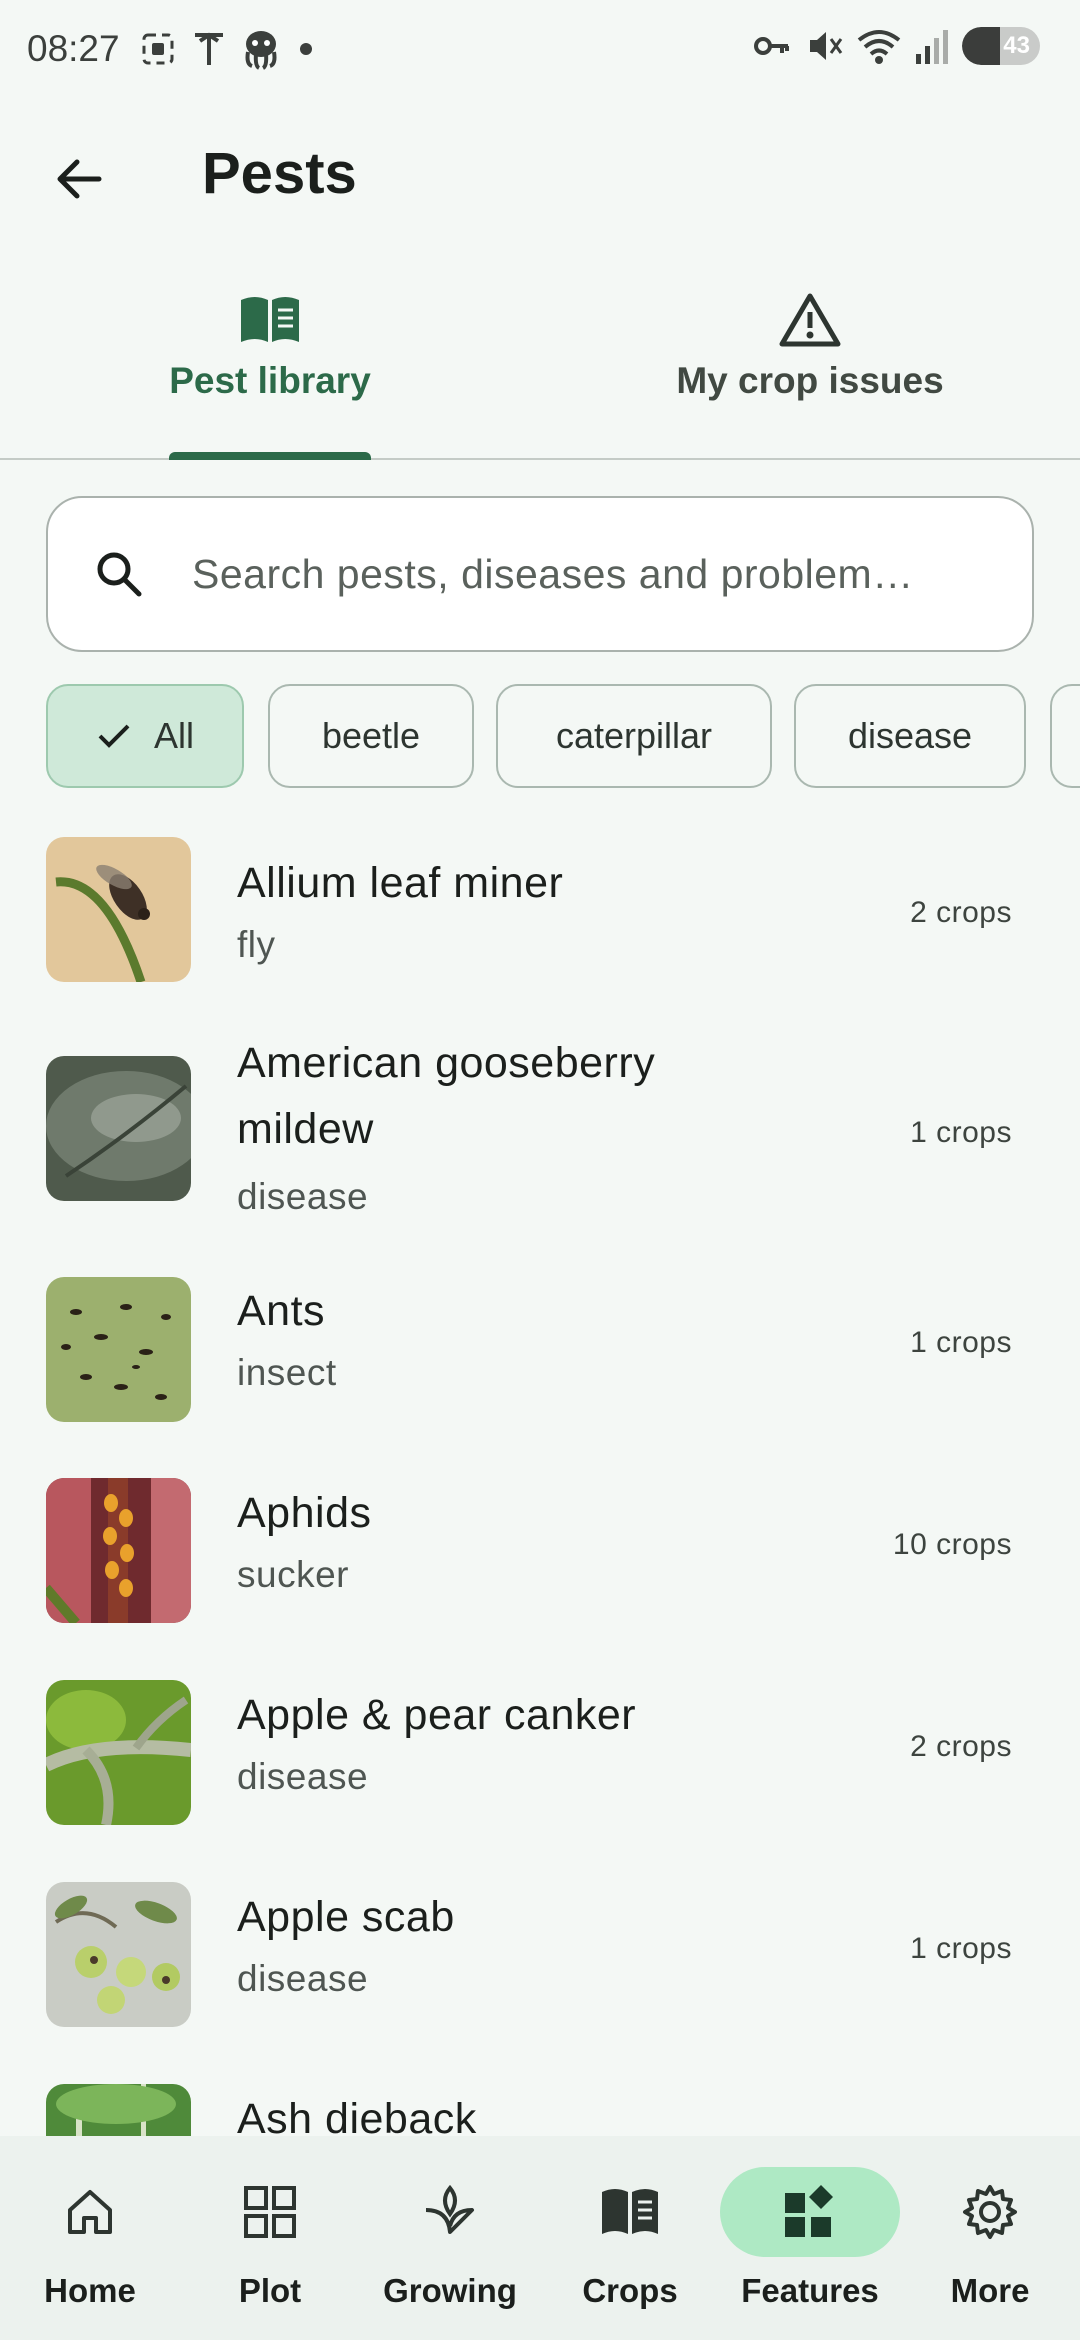 This screenshot has height=2340, width=1080. What do you see at coordinates (446, 1063) in the screenshot?
I see `pest-name-line-1: American gooseberry` at bounding box center [446, 1063].